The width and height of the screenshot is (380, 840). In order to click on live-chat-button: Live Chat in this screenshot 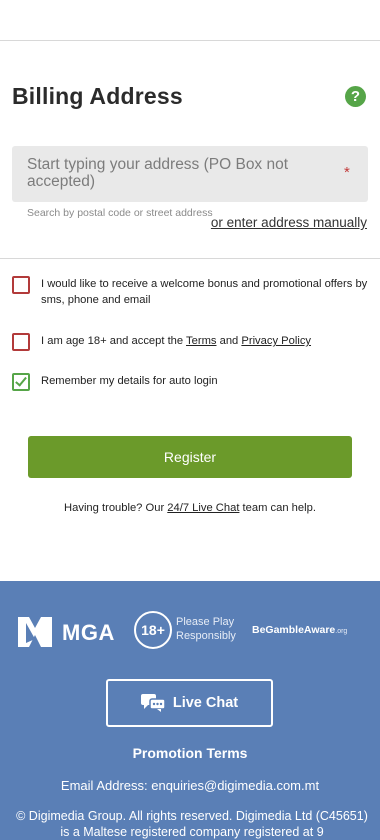, I will do `click(189, 703)`.